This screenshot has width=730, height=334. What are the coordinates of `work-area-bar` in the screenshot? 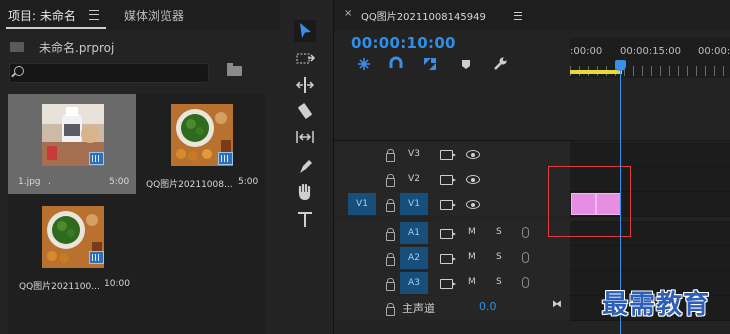 It's located at (596, 72).